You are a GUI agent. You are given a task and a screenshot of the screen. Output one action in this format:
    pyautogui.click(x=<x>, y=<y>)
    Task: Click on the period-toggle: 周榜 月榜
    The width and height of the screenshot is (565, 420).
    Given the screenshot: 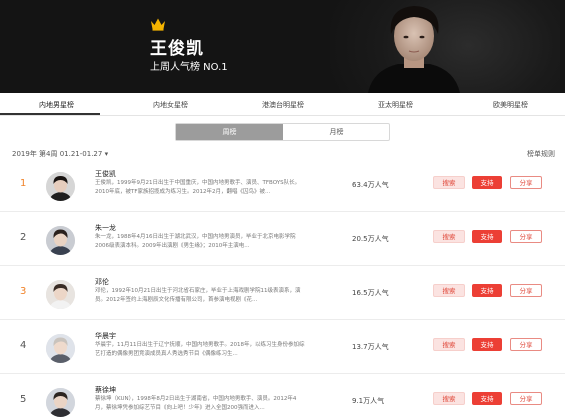 What is the action you would take?
    pyautogui.click(x=282, y=132)
    